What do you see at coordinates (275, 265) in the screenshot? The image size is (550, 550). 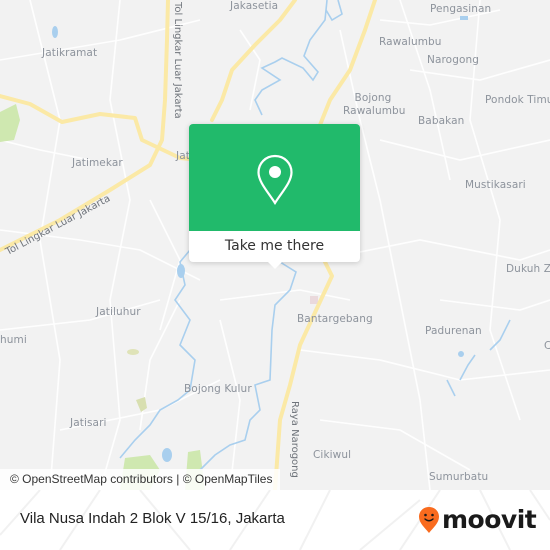 I see `popup-pointer` at bounding box center [275, 265].